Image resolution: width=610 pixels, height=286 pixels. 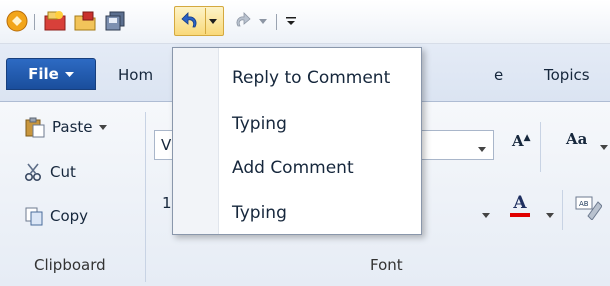 I want to click on change-case-dropdown-button, so click(x=604, y=145).